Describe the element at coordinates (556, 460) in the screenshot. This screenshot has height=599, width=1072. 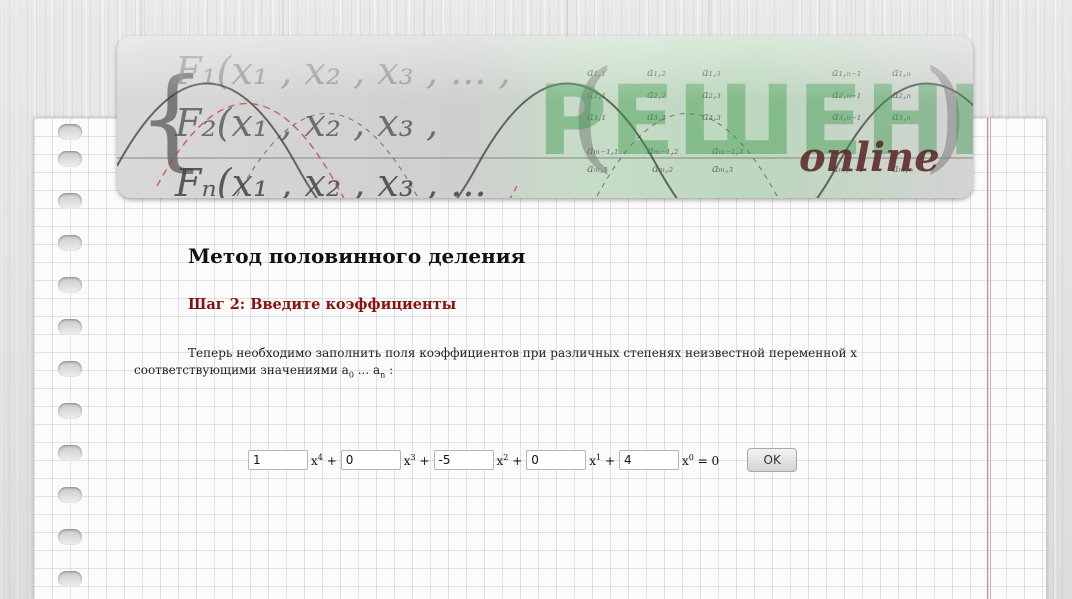
I see `coefficient-input-x1` at that location.